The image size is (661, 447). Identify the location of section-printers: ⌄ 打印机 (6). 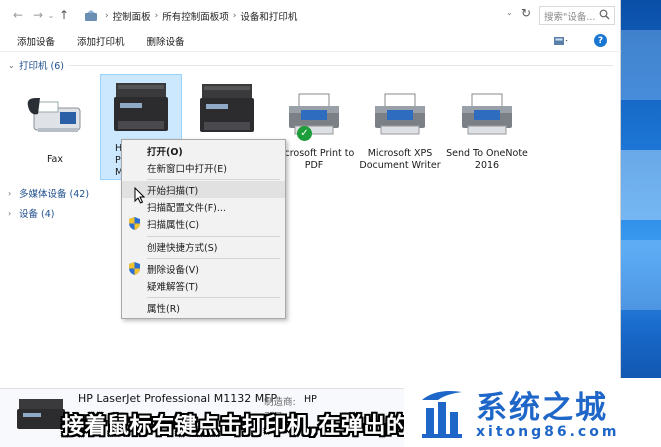
(36, 65).